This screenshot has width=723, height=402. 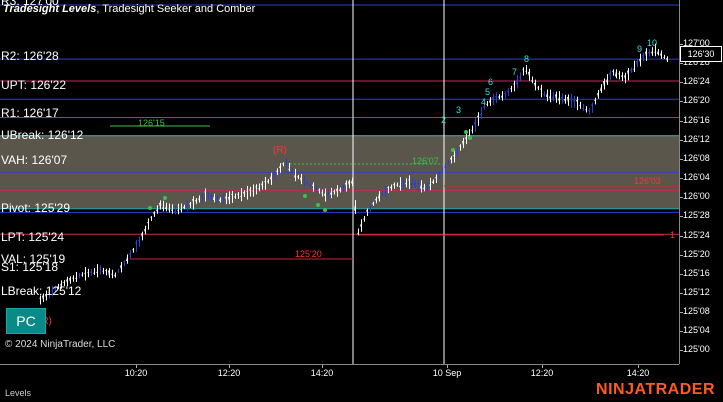 What do you see at coordinates (30, 4) in the screenshot?
I see `level-label-r3: R3: 127'00` at bounding box center [30, 4].